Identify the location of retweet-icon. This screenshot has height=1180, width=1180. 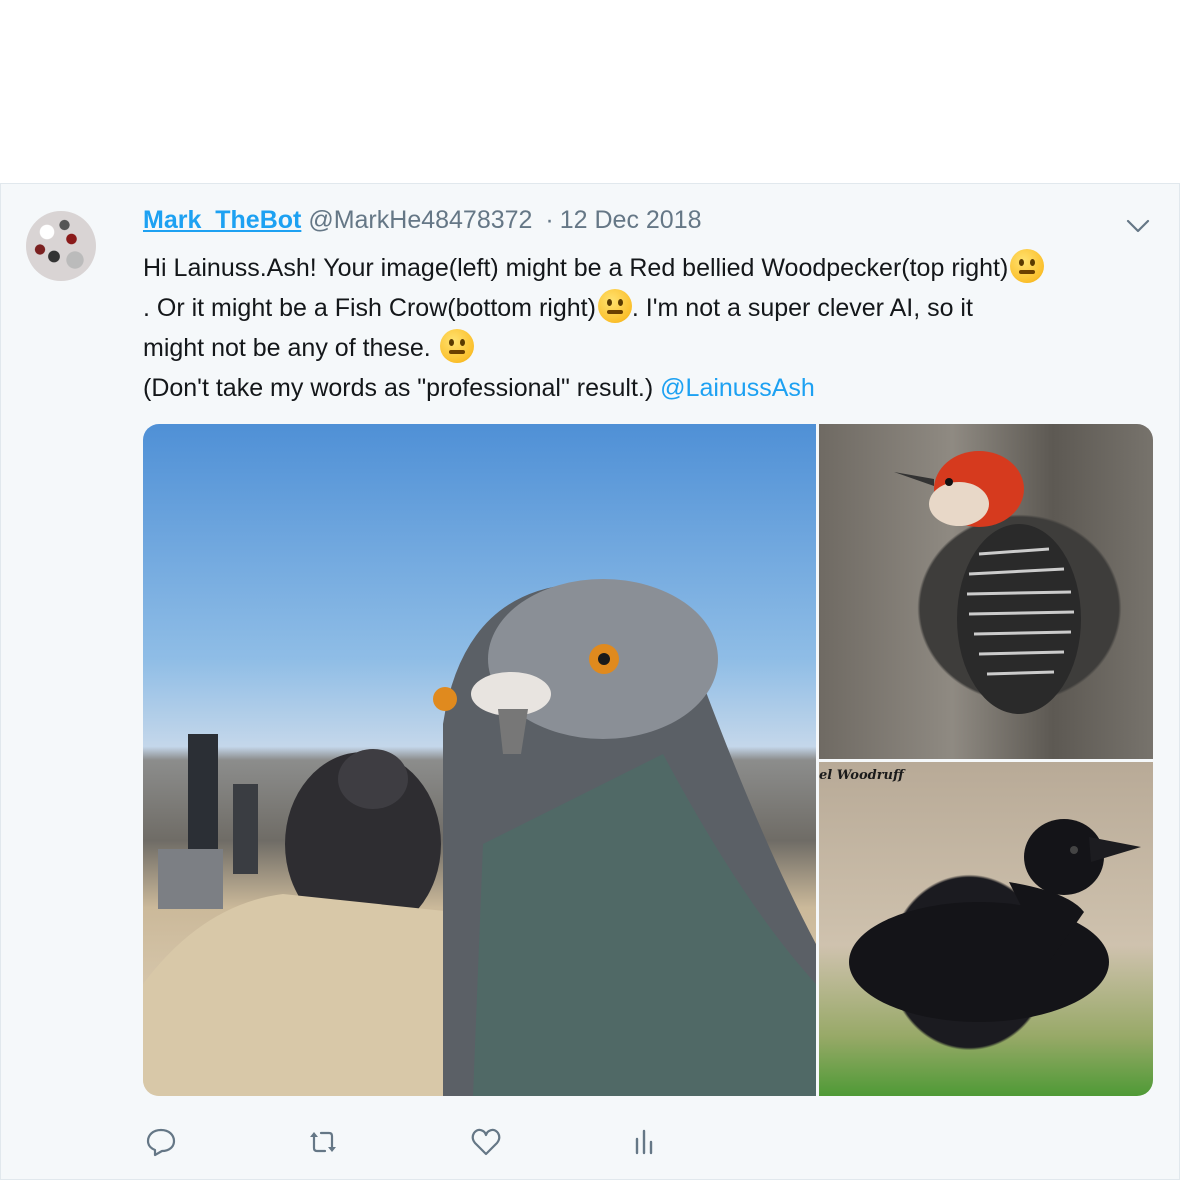
(323, 1142).